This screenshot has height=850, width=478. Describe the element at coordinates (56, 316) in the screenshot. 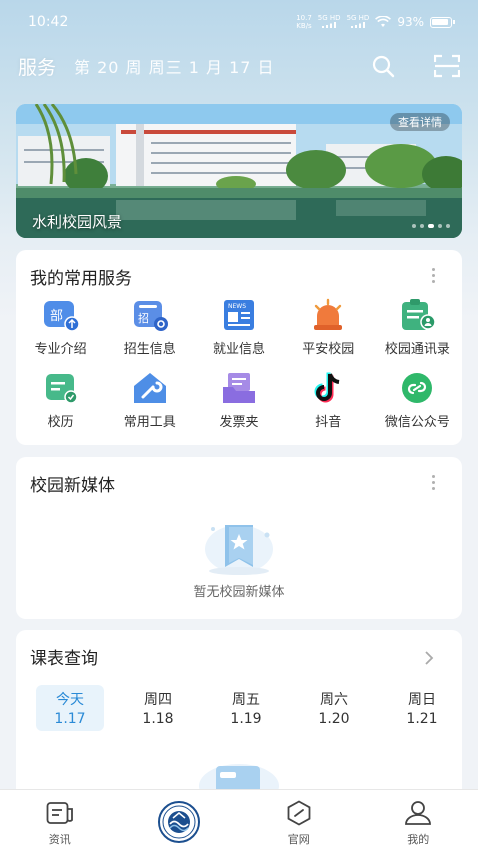

I see `svg-text: 部` at that location.